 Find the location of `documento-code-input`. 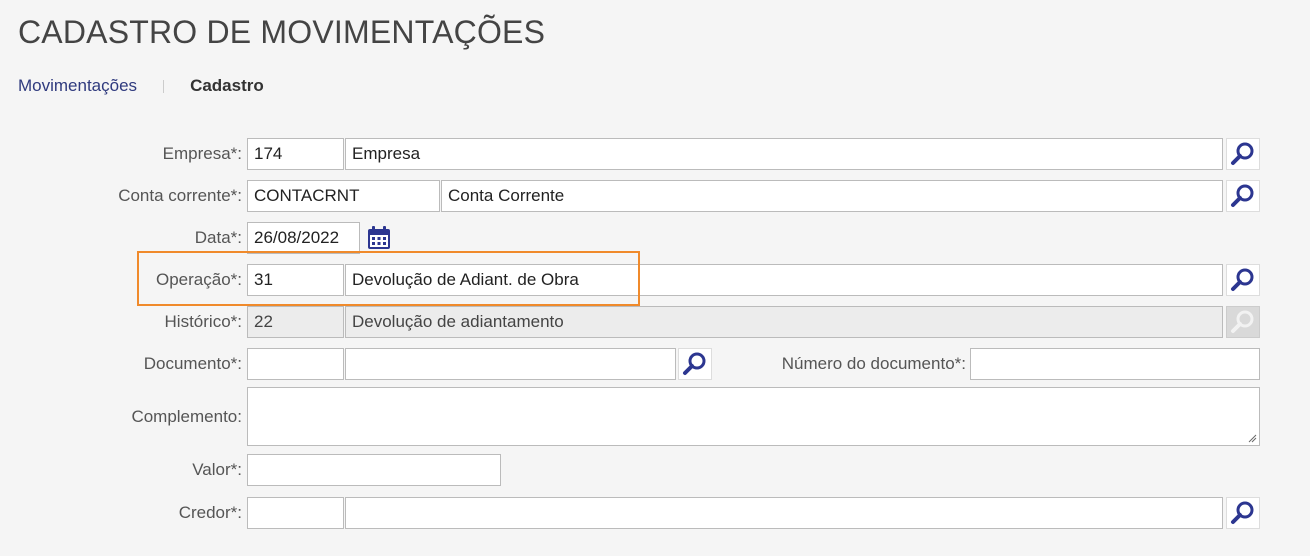

documento-code-input is located at coordinates (295, 364).